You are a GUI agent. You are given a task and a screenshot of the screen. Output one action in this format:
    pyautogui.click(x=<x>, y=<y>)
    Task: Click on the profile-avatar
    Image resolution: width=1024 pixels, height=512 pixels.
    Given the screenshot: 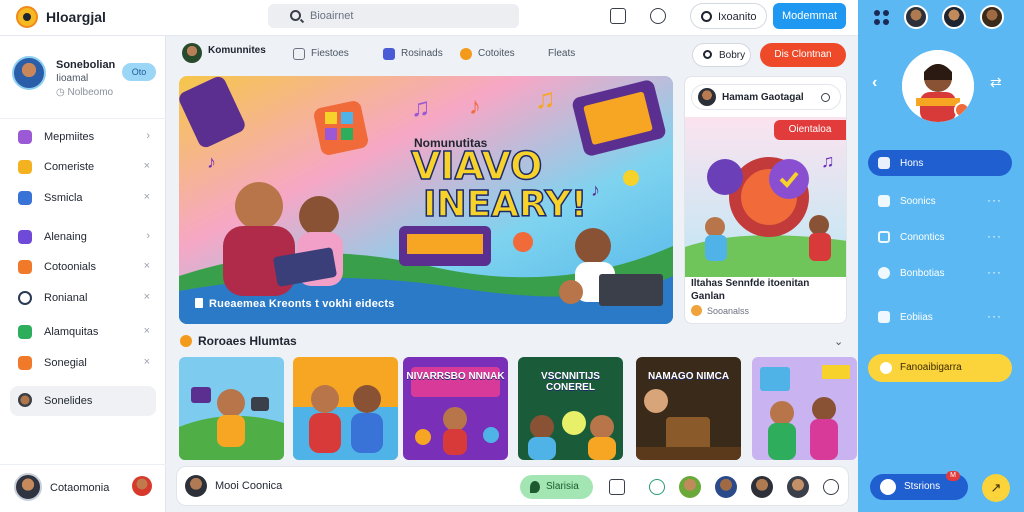 What is the action you would take?
    pyautogui.click(x=29, y=73)
    